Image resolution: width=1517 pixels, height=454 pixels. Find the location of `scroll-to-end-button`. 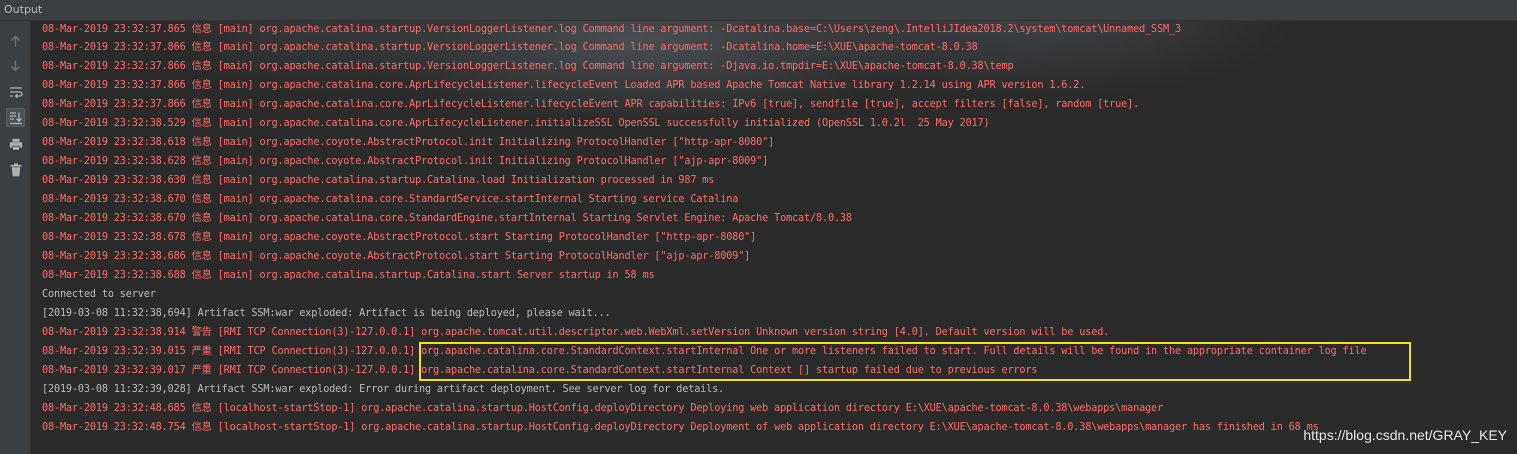

scroll-to-end-button is located at coordinates (15, 117).